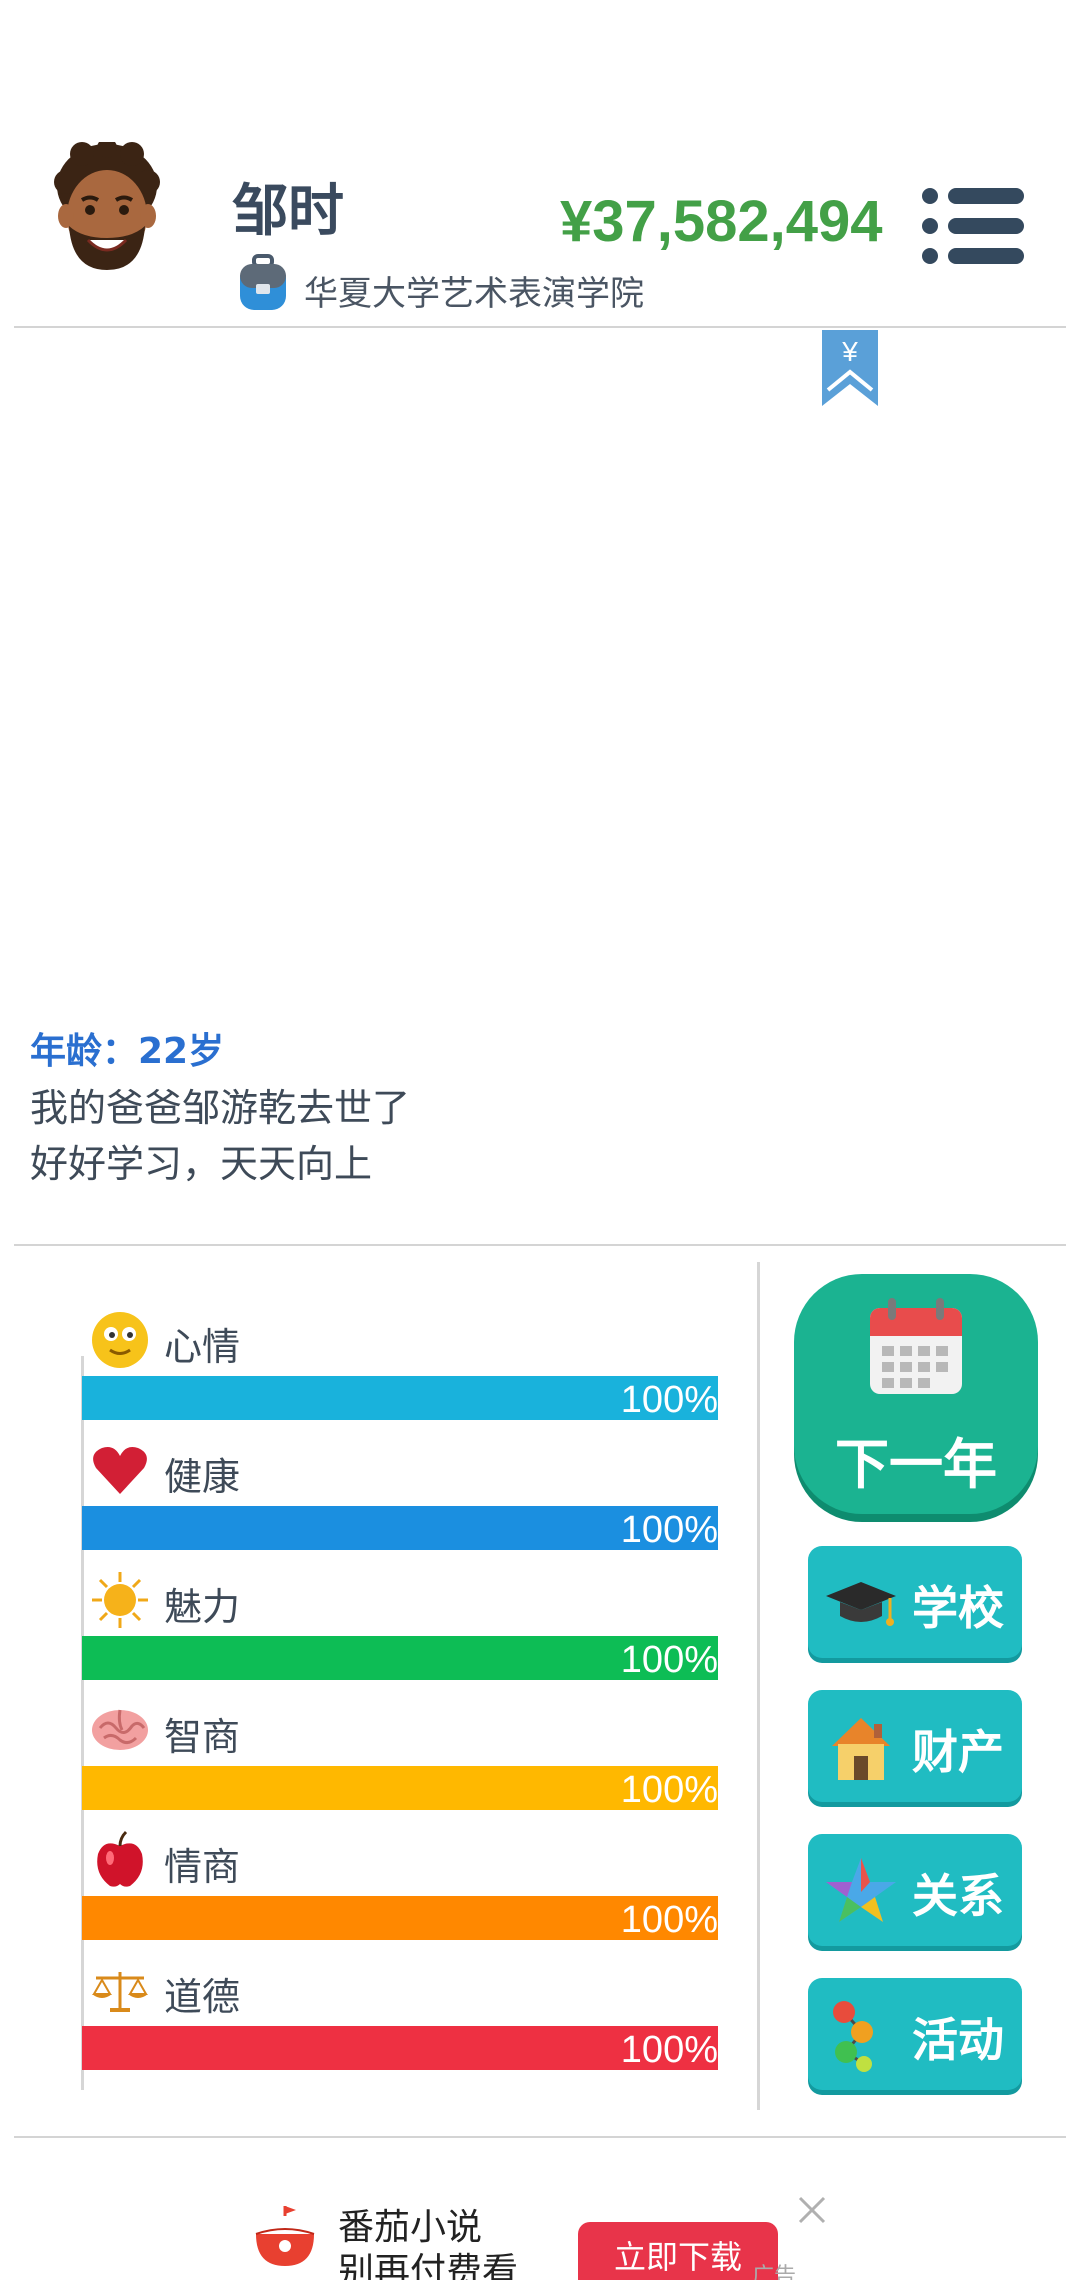 Image resolution: width=1080 pixels, height=2280 pixels. Describe the element at coordinates (202, 1867) in the screenshot. I see `stat-label: 情商` at that location.